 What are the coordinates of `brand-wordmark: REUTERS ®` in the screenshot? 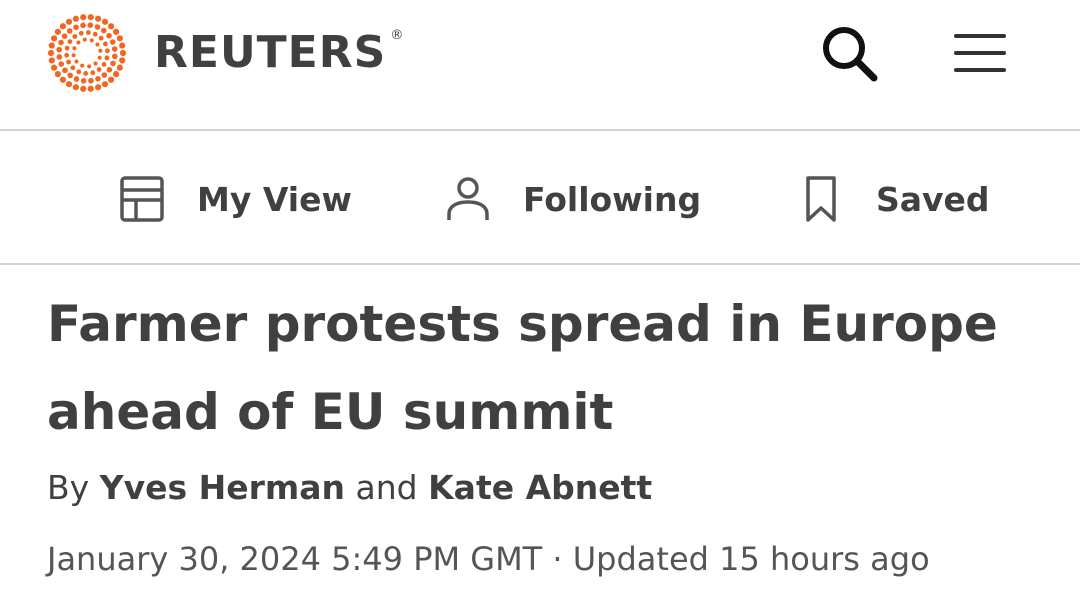 It's located at (278, 52).